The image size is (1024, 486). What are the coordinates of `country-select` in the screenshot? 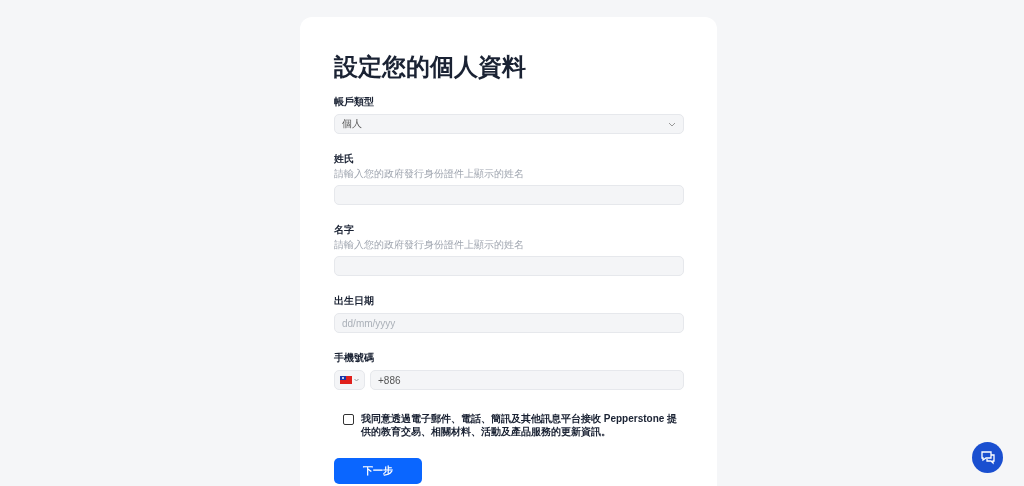 It's located at (349, 380).